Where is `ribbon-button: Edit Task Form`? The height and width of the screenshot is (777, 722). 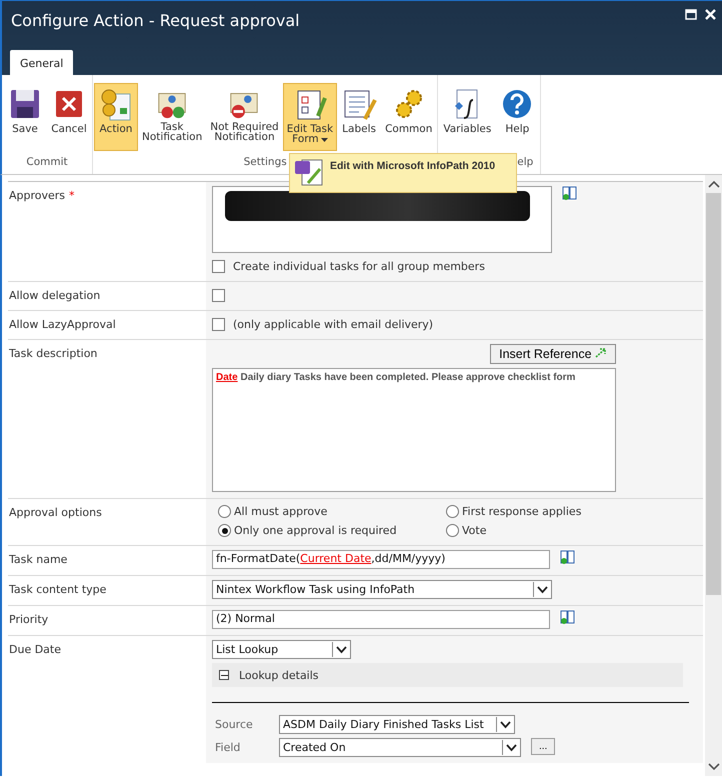
ribbon-button: Edit Task Form is located at coordinates (310, 117).